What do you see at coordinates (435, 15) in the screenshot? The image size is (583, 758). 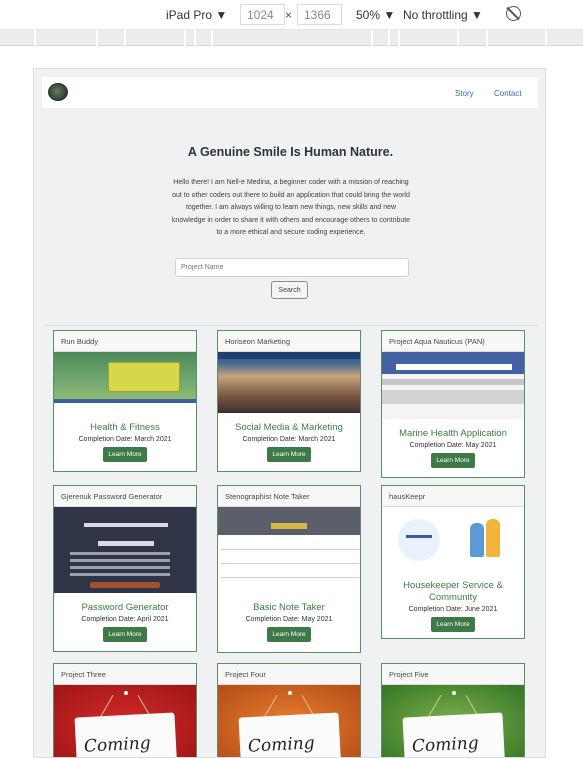 I see `throttle-label: No throttling` at bounding box center [435, 15].